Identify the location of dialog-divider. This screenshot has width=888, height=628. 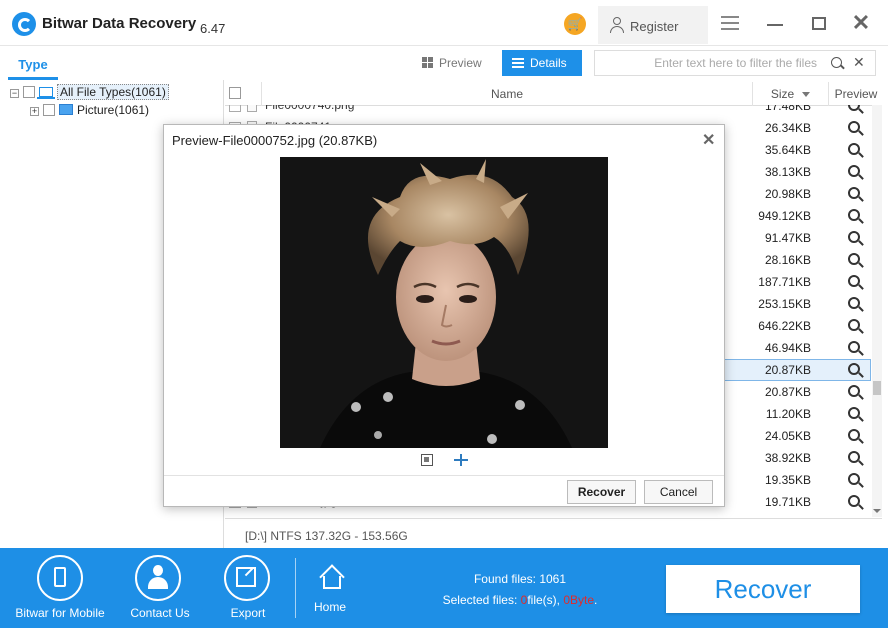
(444, 475).